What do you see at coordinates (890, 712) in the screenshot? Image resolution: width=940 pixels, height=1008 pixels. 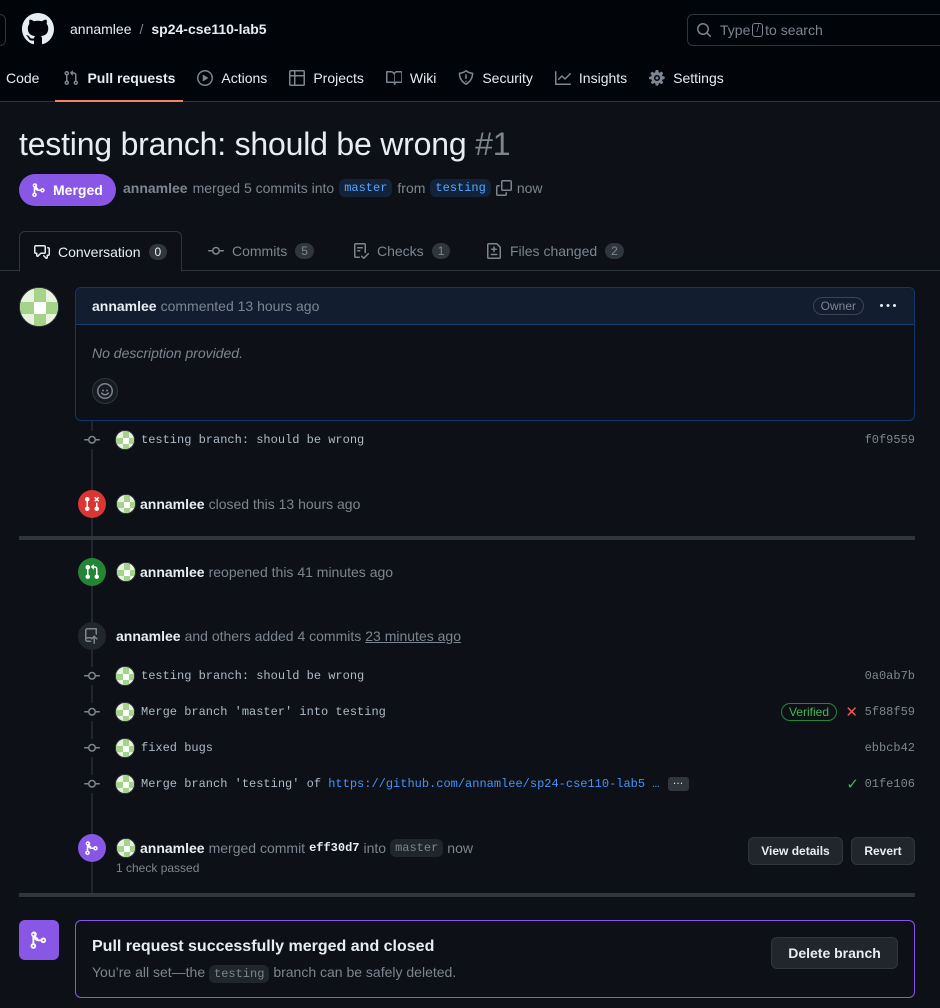 I see `commit-sha: 5f88f59` at bounding box center [890, 712].